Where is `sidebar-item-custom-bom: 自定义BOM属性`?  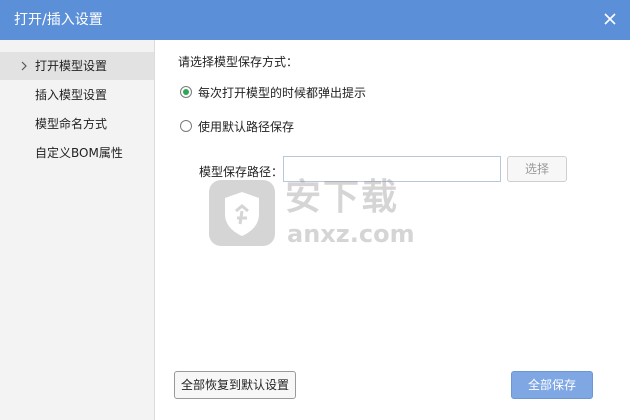
sidebar-item-custom-bom: 自定义BOM属性 is located at coordinates (77, 153).